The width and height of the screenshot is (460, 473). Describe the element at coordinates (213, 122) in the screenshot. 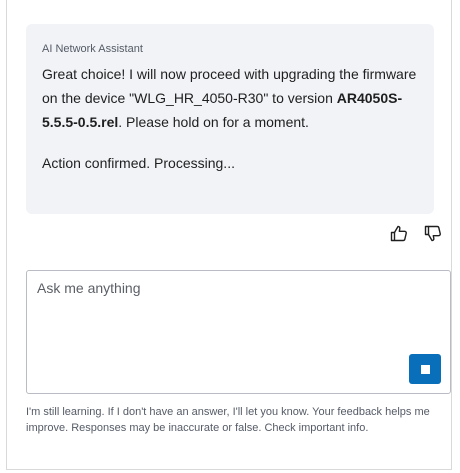

I see `message-text-after: . Please hold on for a moment.` at that location.